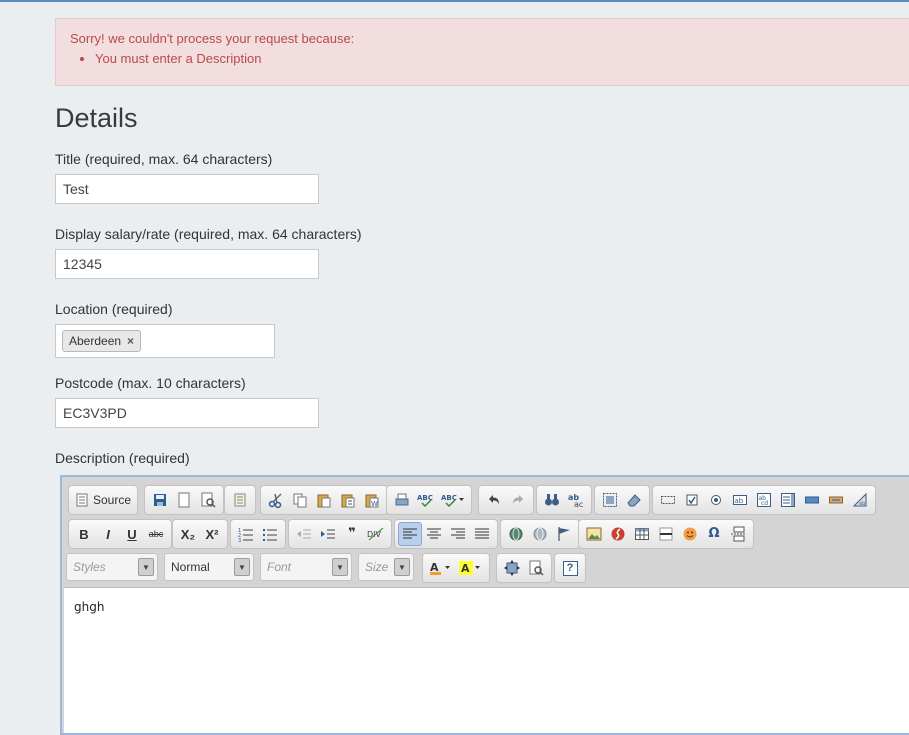 This screenshot has width=909, height=735. Describe the element at coordinates (130, 341) in the screenshot. I see `remove-tag-icon: ×` at that location.